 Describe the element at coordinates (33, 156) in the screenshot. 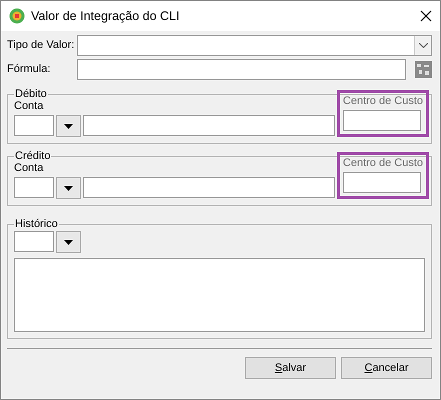

I see `section-legend: Crédito` at that location.